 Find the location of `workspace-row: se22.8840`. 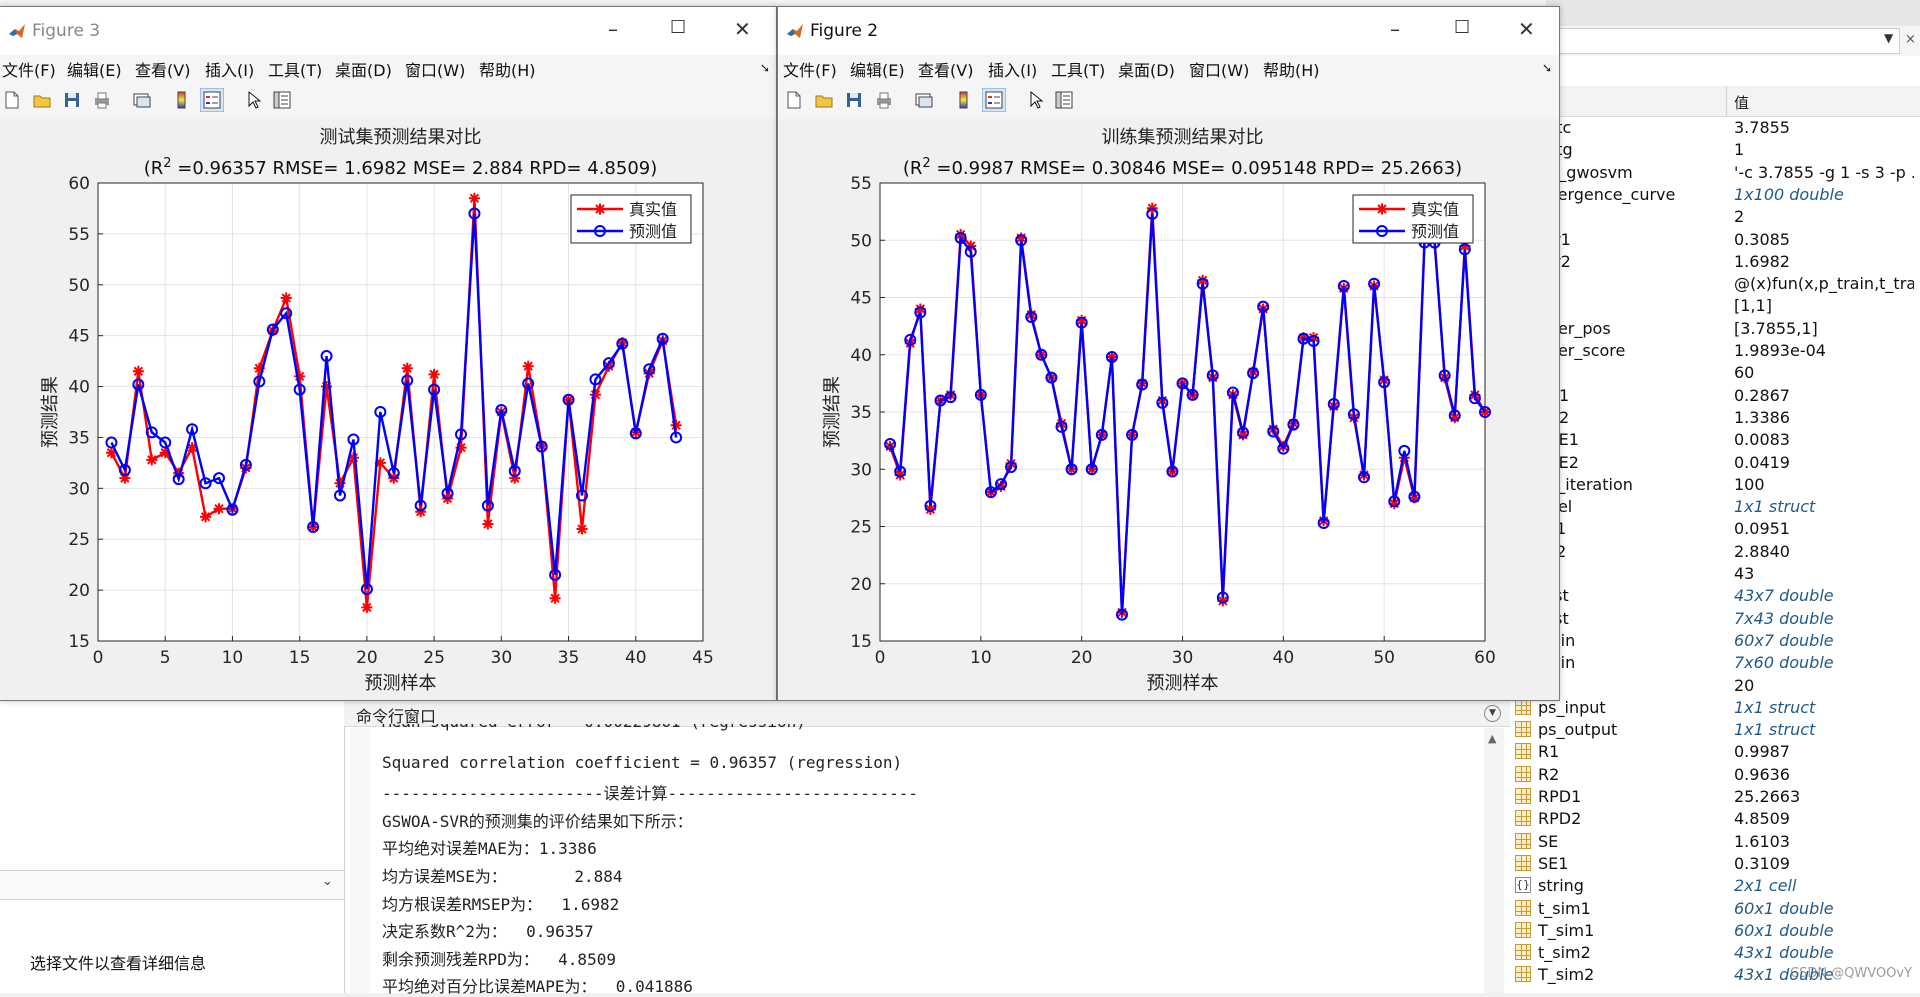

workspace-row: se22.8840 is located at coordinates (1715, 552).